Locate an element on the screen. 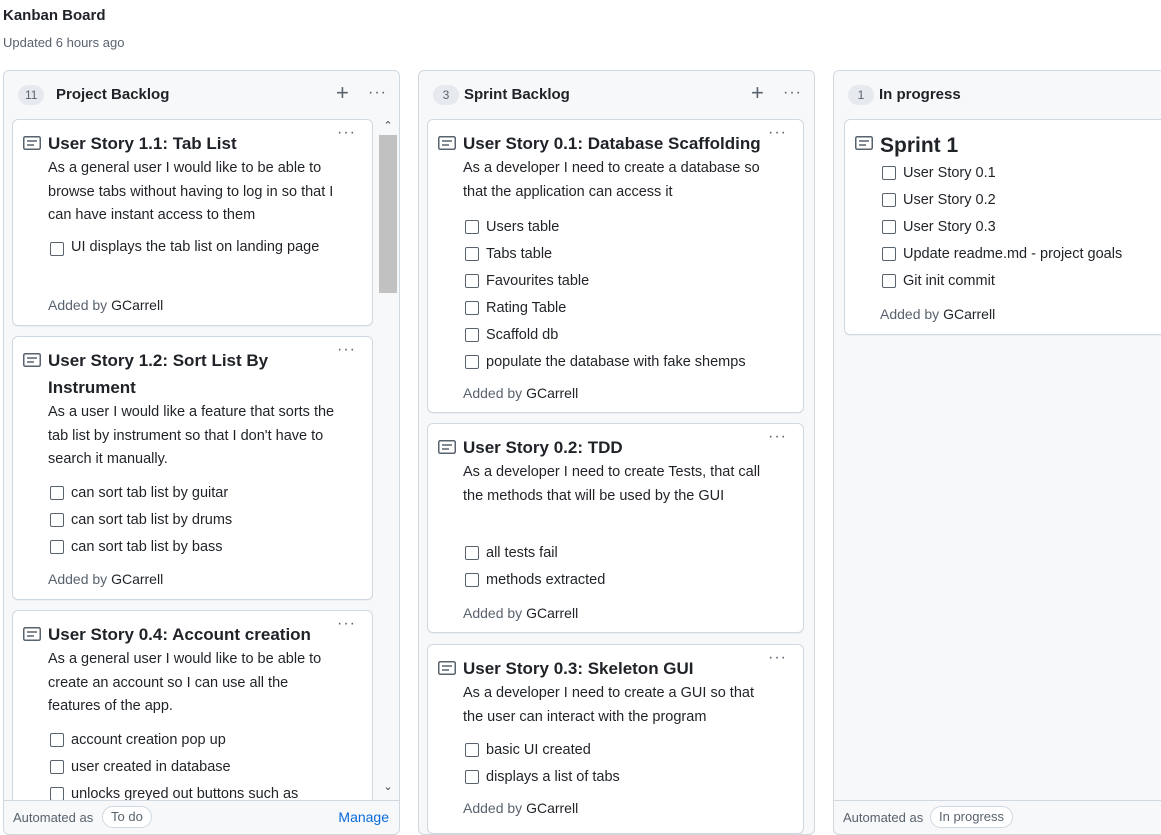 This screenshot has height=835, width=1161. task-label: Git init commit is located at coordinates (949, 281).